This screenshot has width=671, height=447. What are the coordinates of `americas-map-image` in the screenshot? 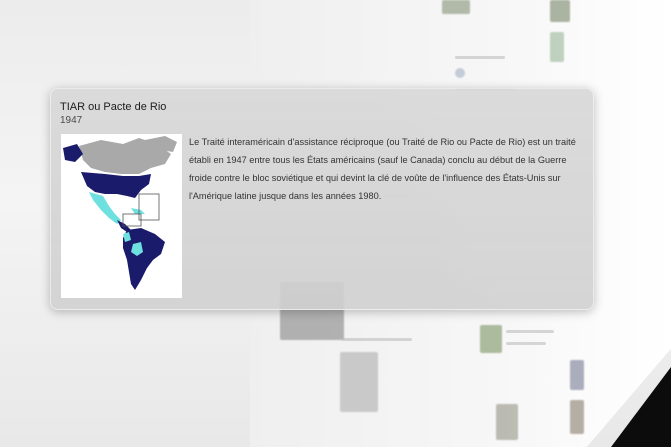 It's located at (121, 216).